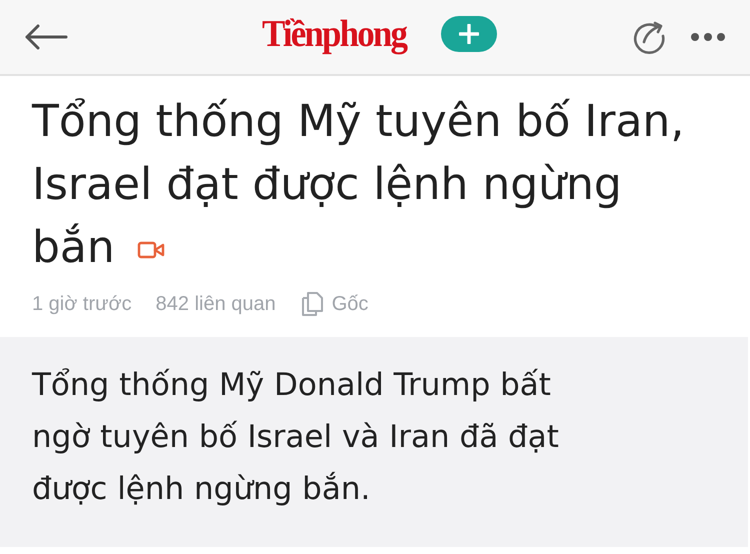 The width and height of the screenshot is (750, 554). Describe the element at coordinates (216, 304) in the screenshot. I see `related-link: 842 liên quan` at that location.